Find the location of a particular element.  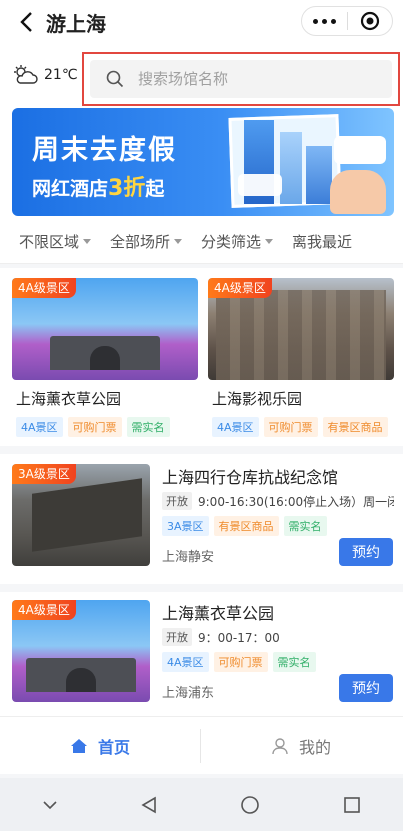

header-bar: 游上海 is located at coordinates (201, 22).